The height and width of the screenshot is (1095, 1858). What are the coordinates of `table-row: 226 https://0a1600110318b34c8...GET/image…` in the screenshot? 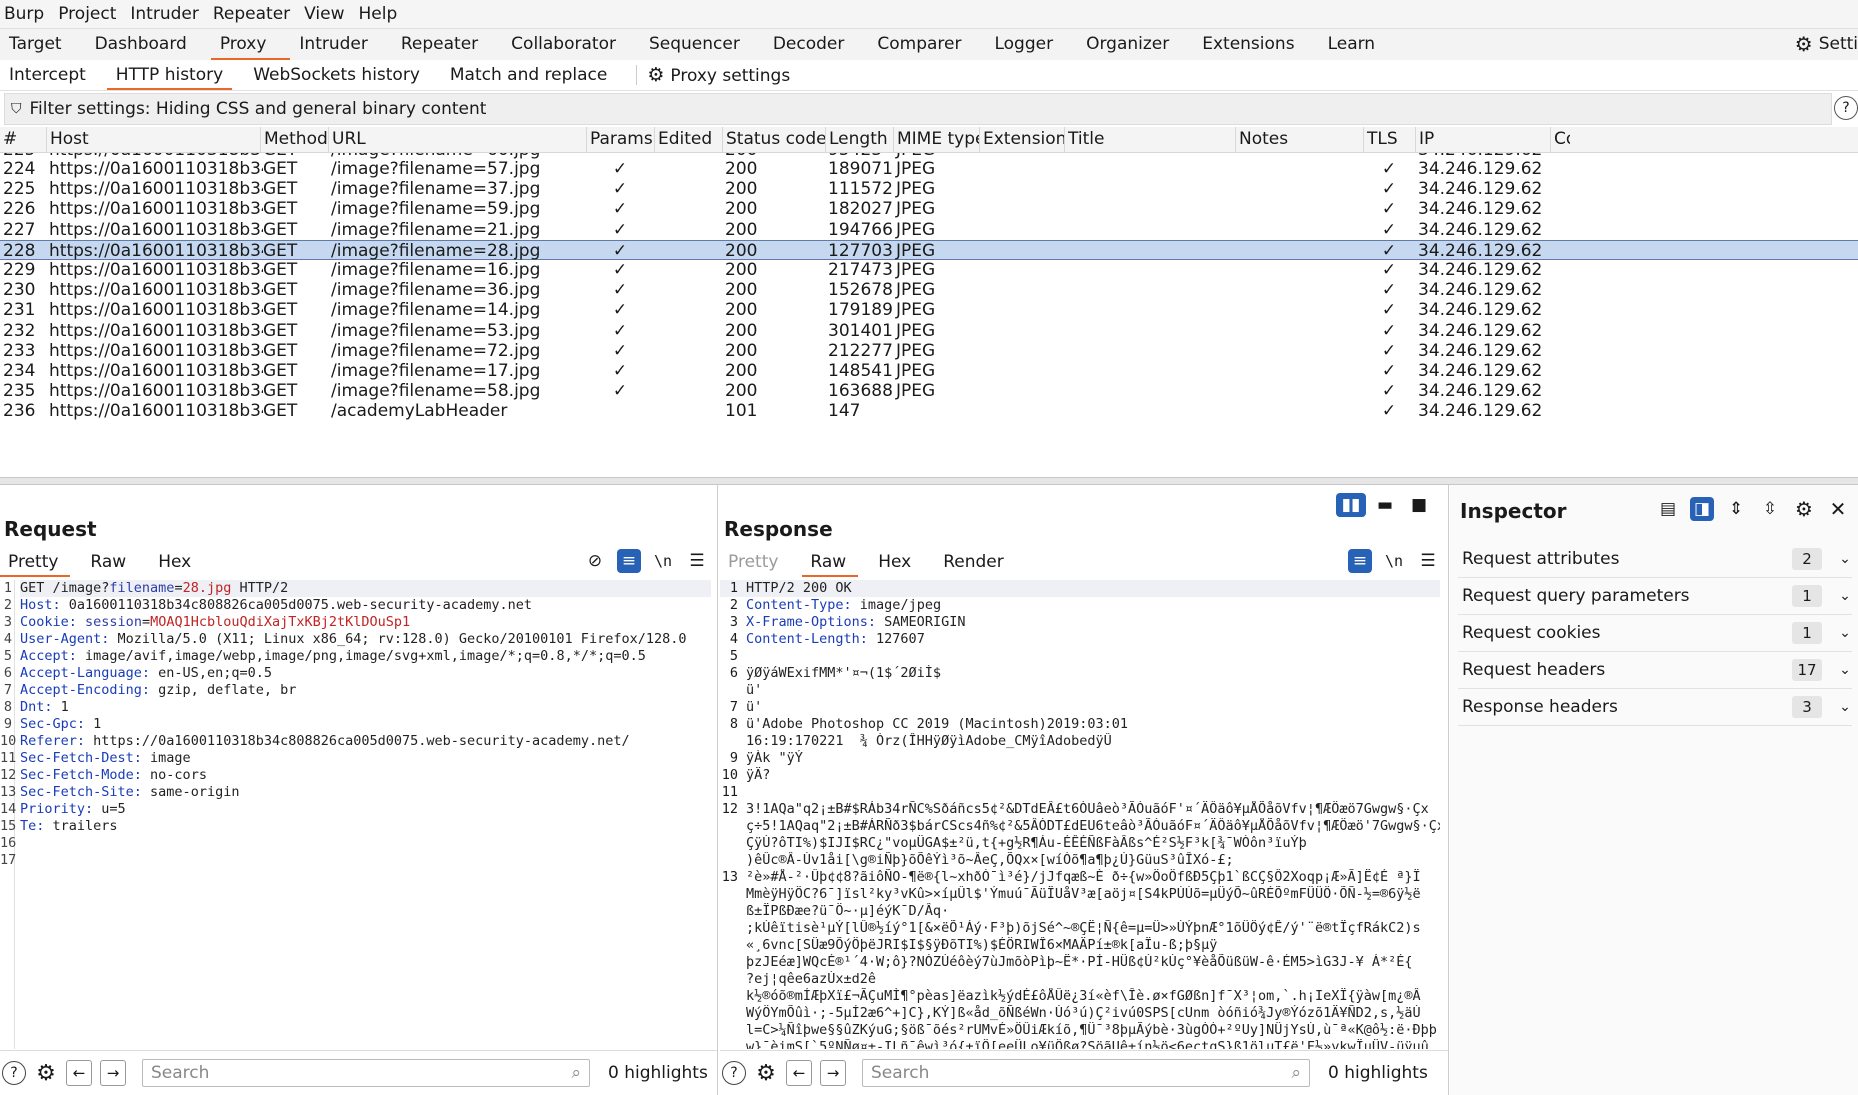 It's located at (929, 209).